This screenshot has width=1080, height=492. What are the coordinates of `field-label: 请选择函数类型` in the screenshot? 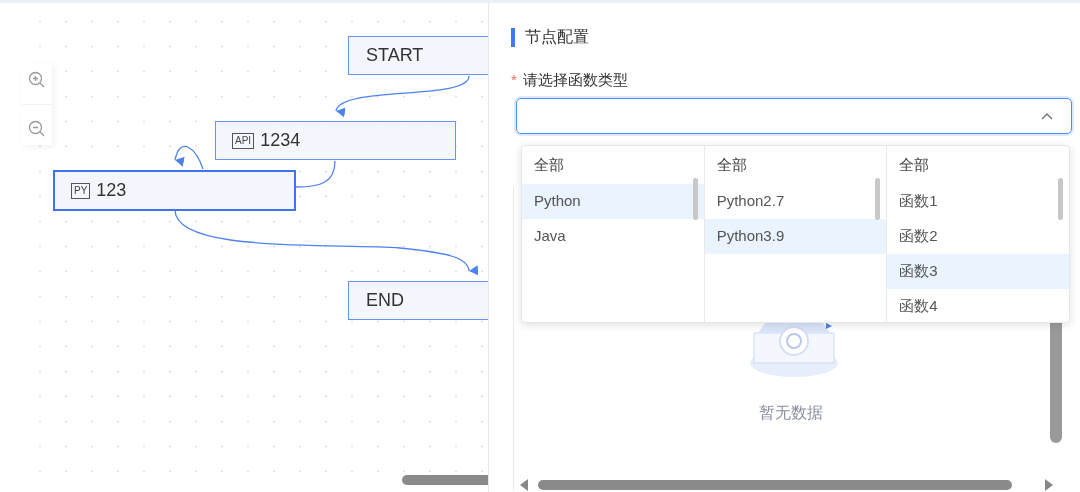 It's located at (575, 80).